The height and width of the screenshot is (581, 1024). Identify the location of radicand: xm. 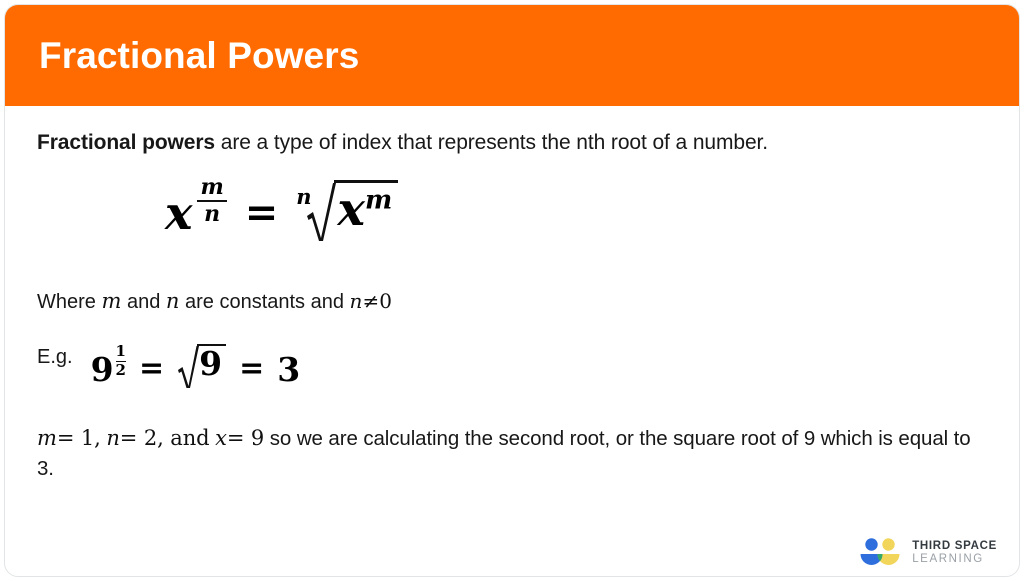
(366, 207).